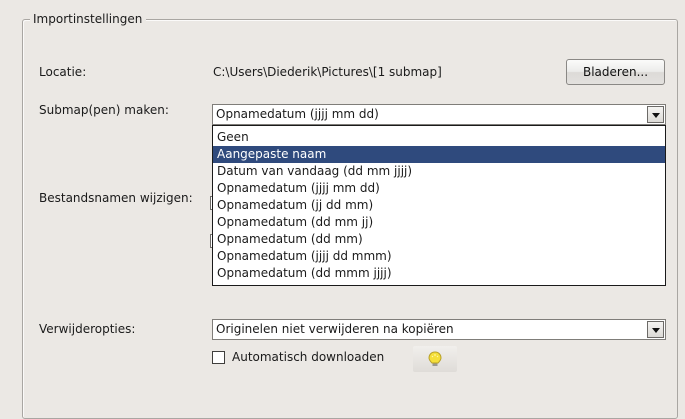  I want to click on lightbulb-icon, so click(435, 358).